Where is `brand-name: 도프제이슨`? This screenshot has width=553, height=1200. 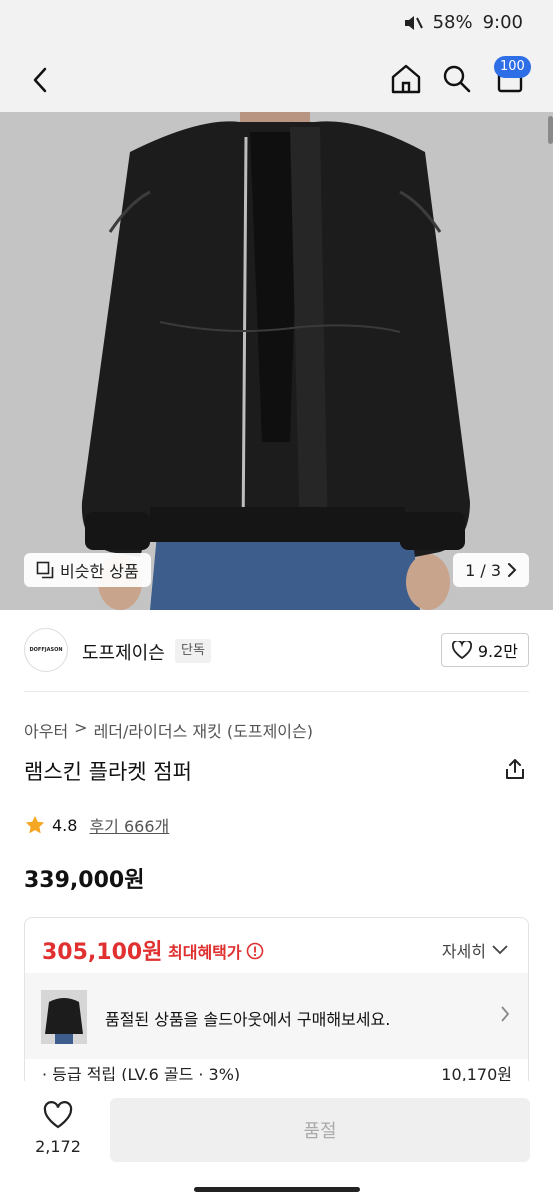
brand-name: 도프제이슨 is located at coordinates (123, 652).